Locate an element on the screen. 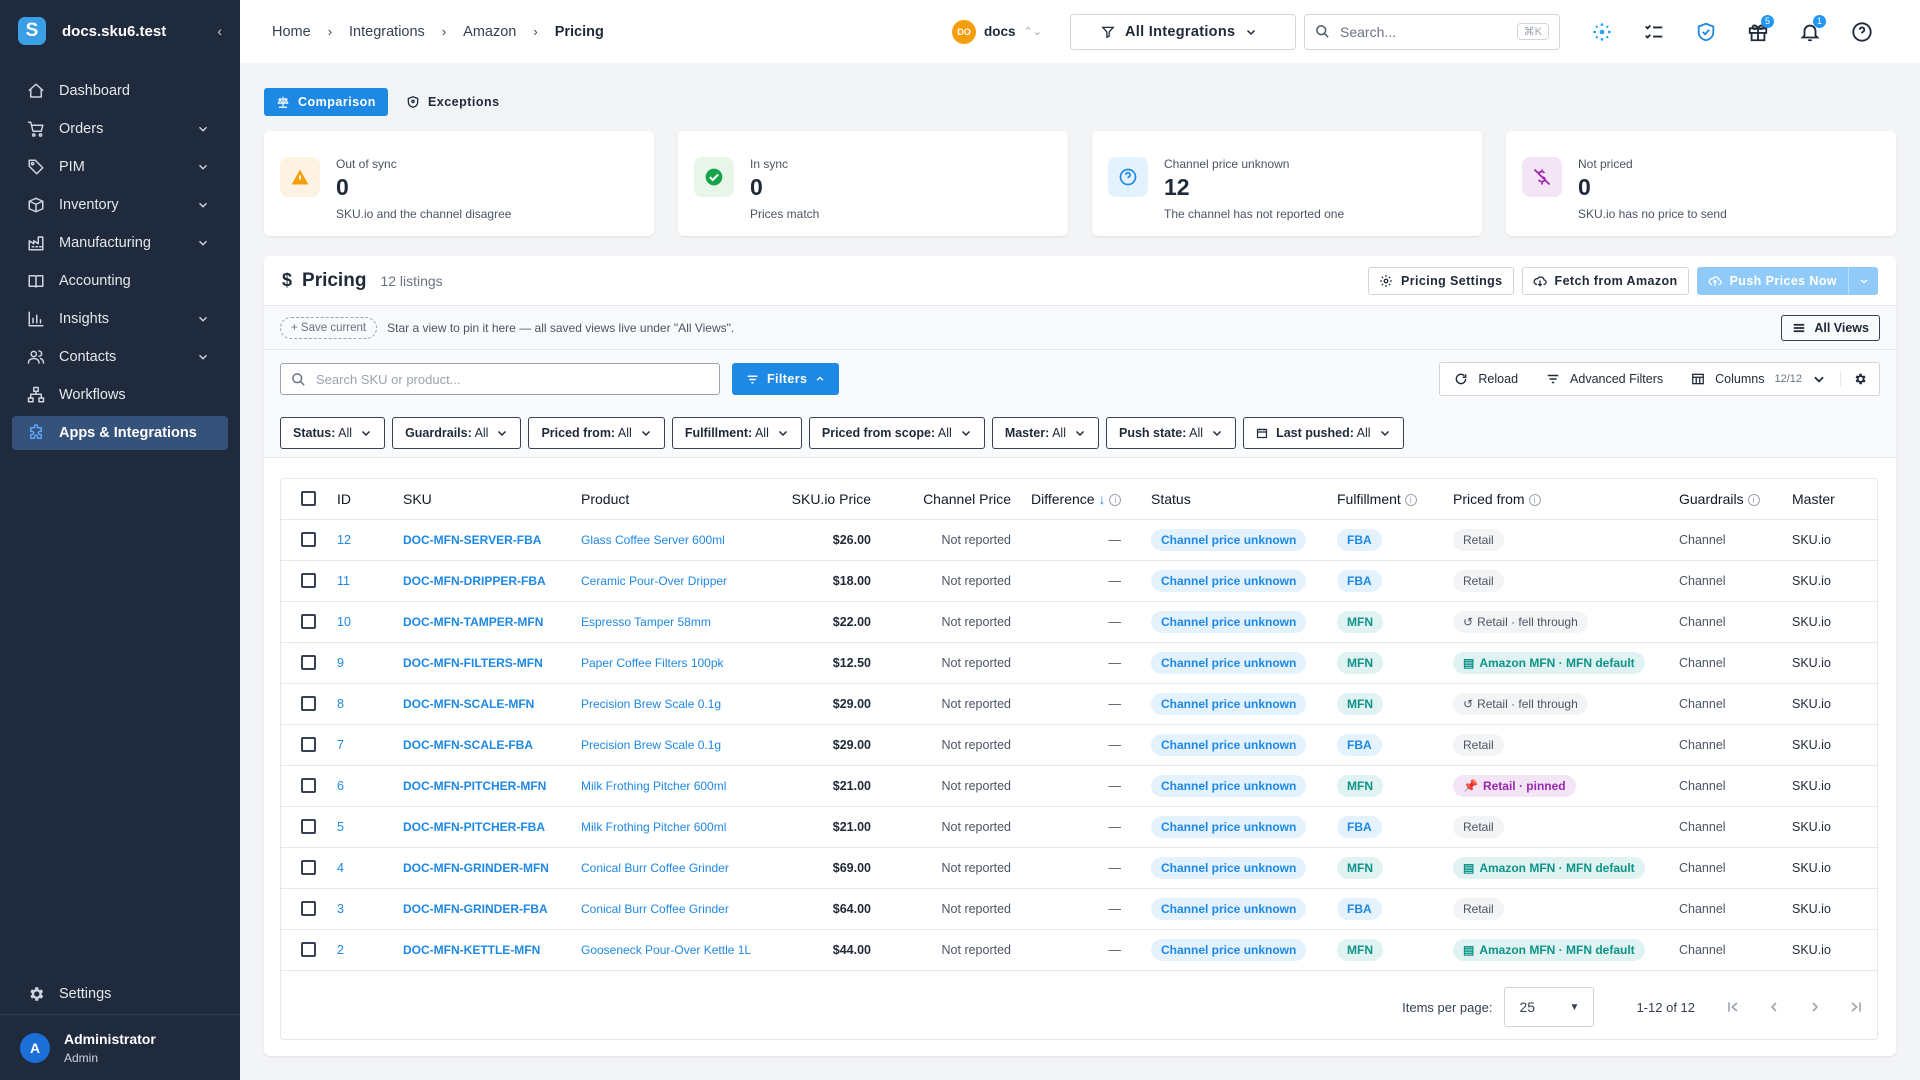 The height and width of the screenshot is (1080, 1920). col-id: ID is located at coordinates (370, 499).